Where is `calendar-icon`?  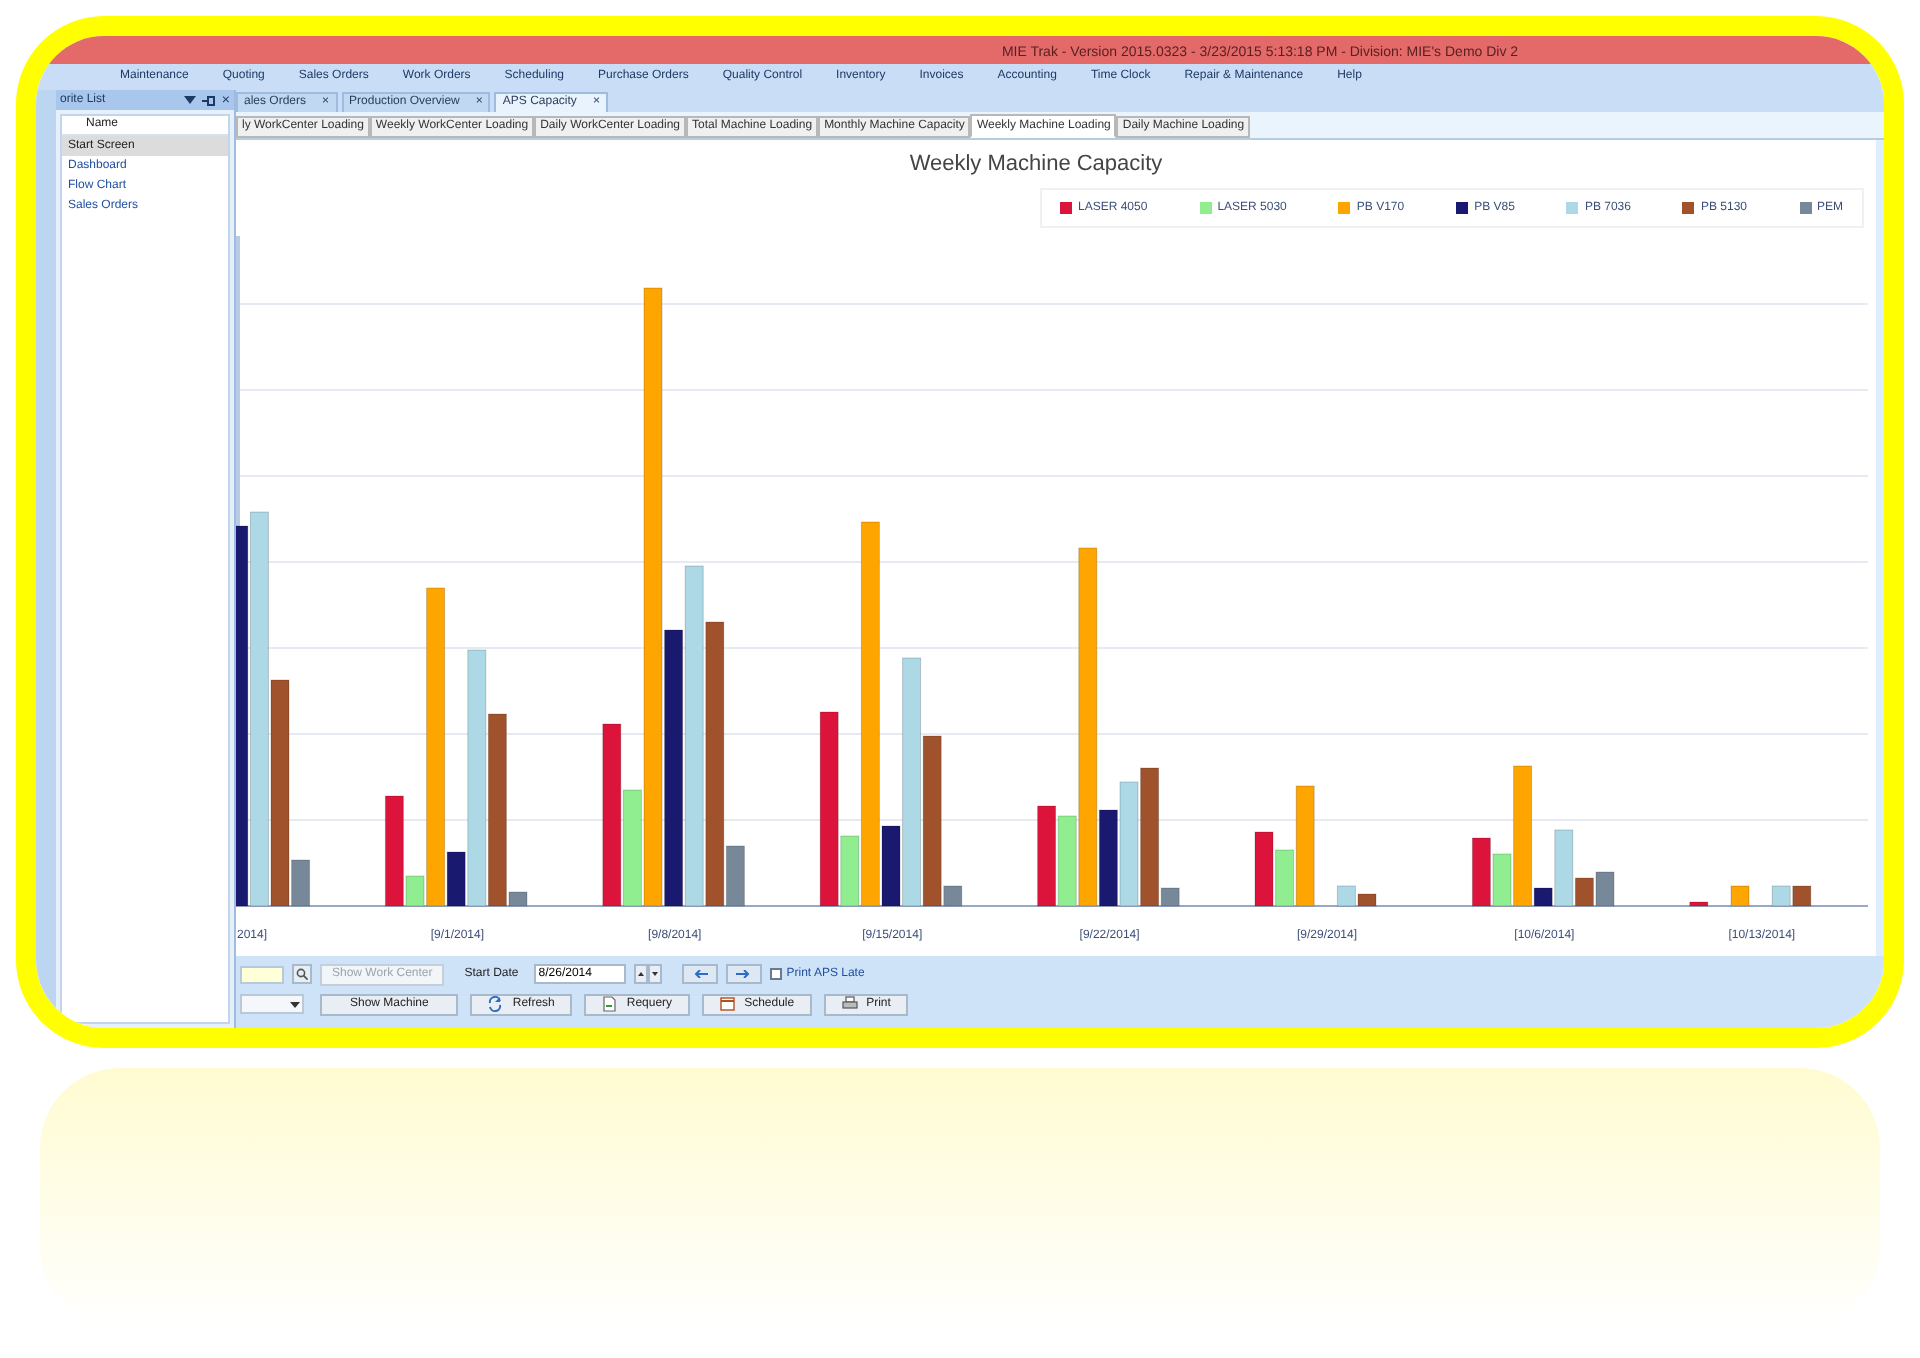 calendar-icon is located at coordinates (728, 1004).